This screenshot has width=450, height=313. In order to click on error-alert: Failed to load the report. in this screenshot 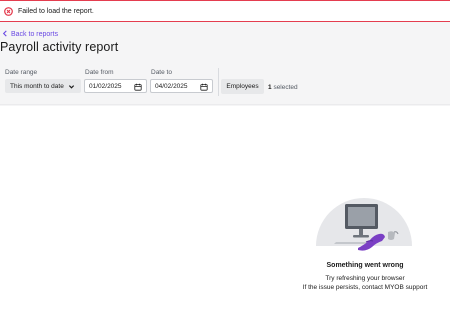, I will do `click(225, 11)`.